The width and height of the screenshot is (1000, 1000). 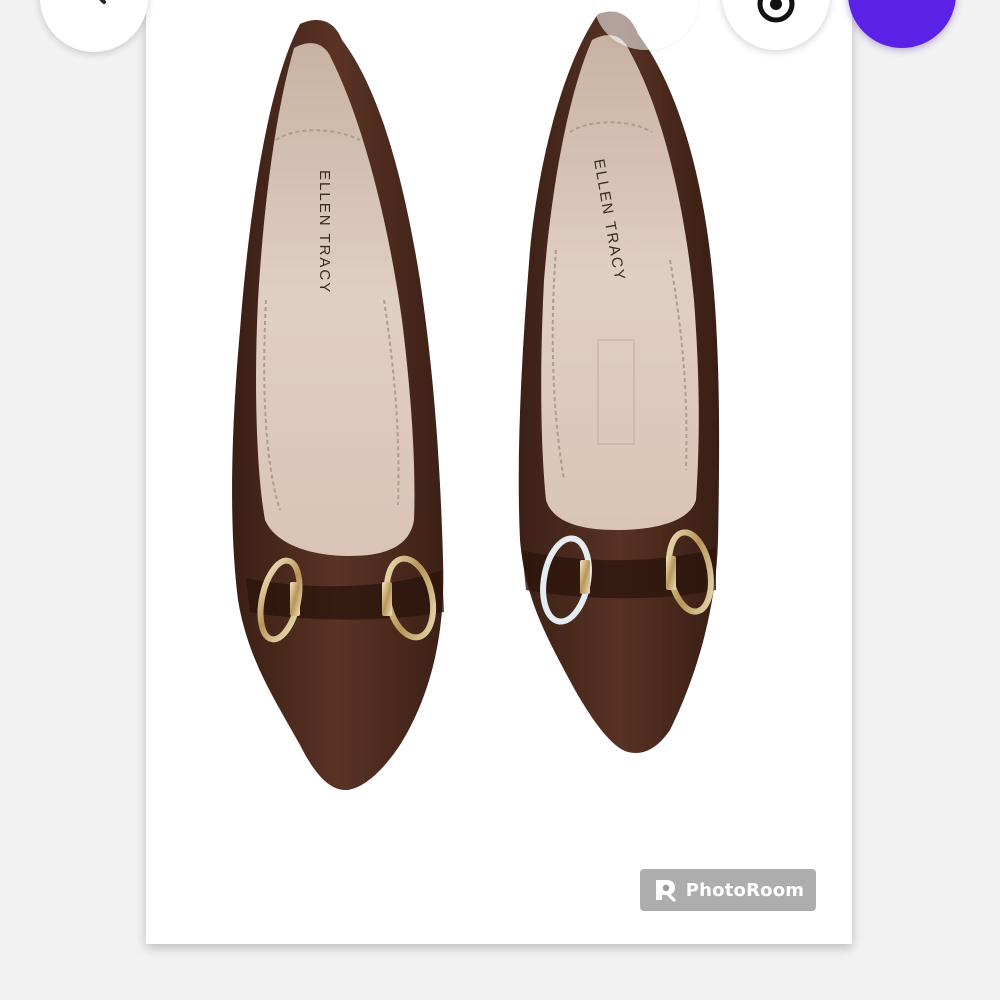 I want to click on photoroom-watermark: PhotoRoom, so click(x=728, y=890).